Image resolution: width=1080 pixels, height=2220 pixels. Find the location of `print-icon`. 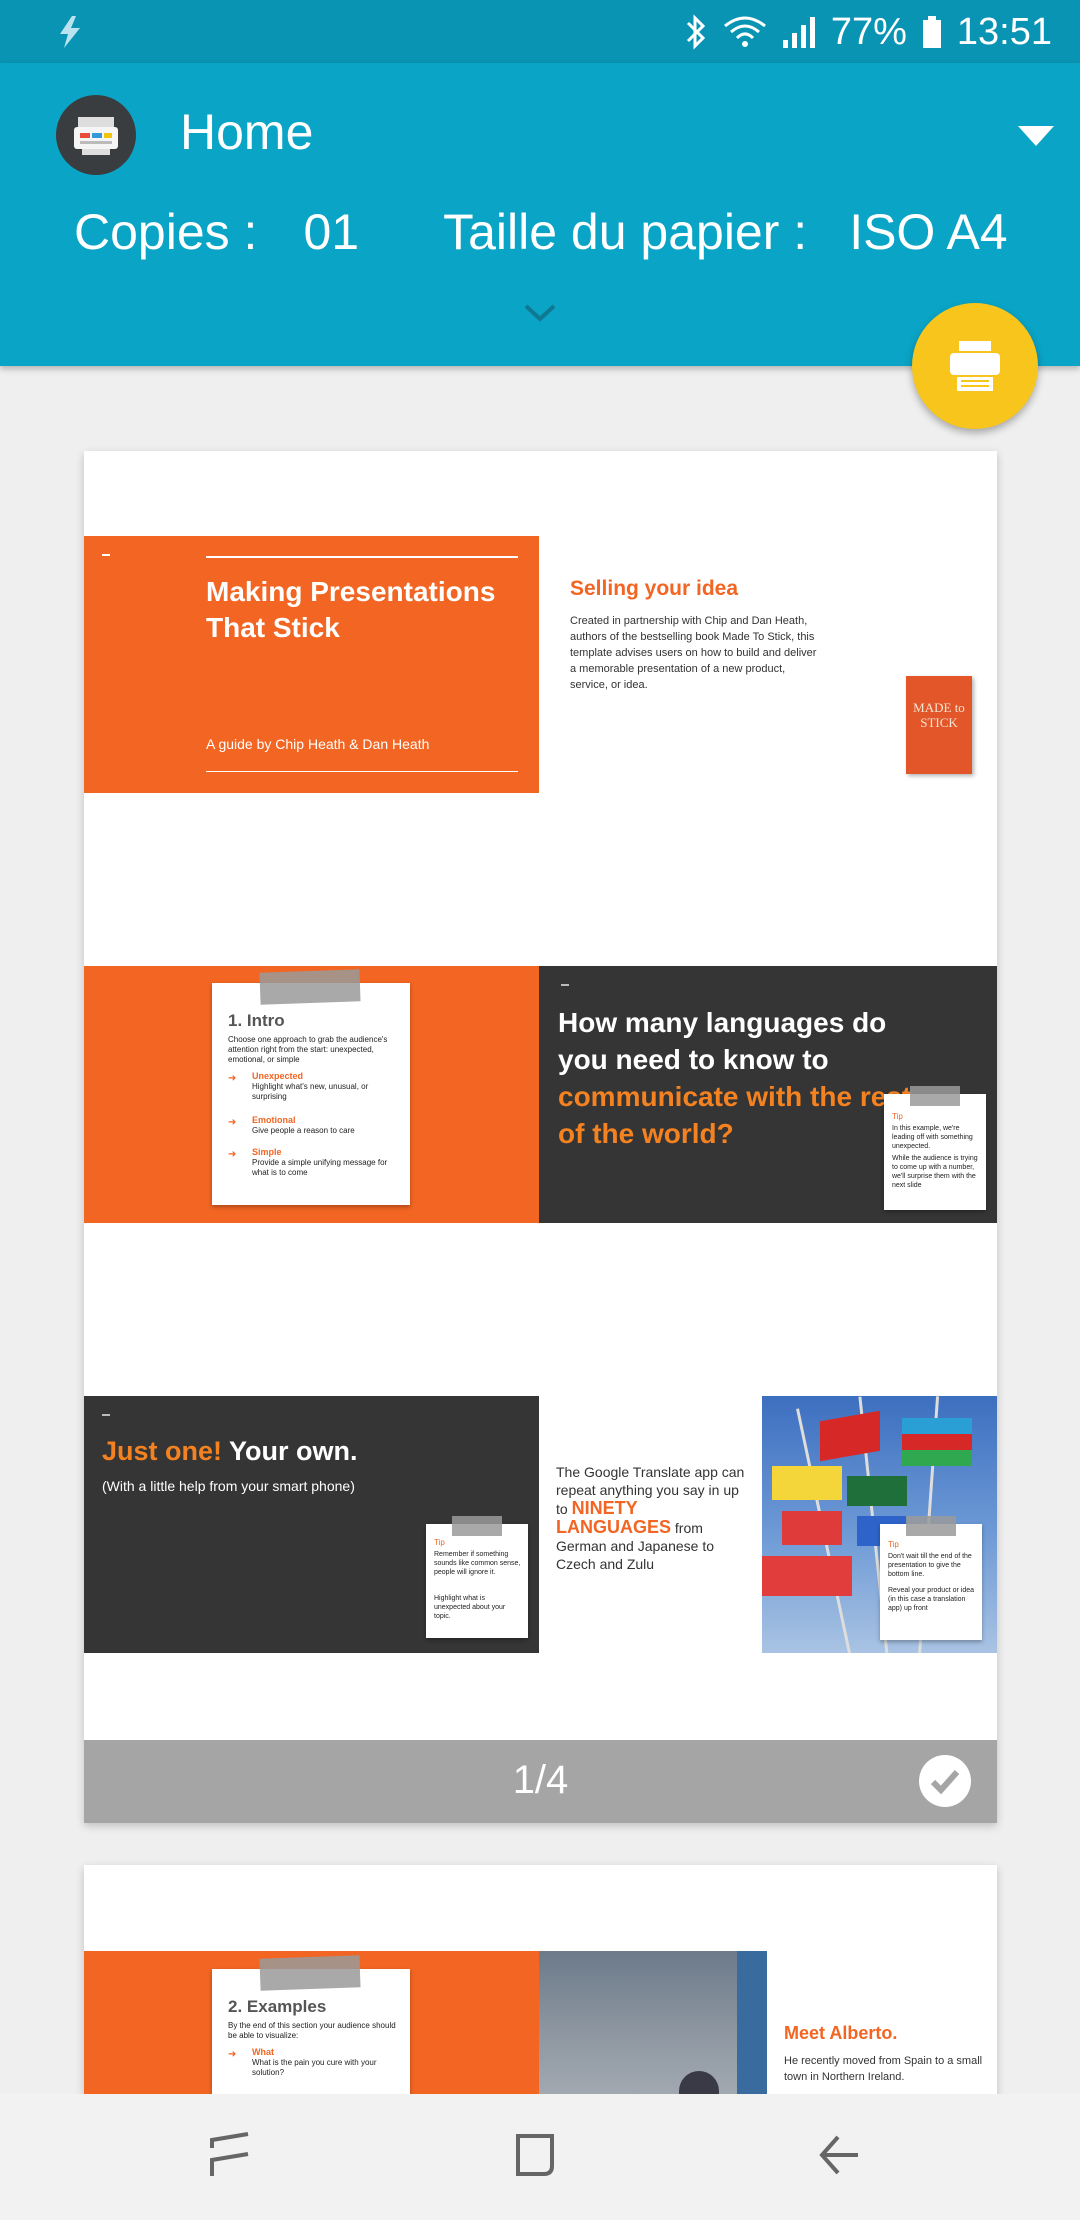

print-icon is located at coordinates (975, 366).